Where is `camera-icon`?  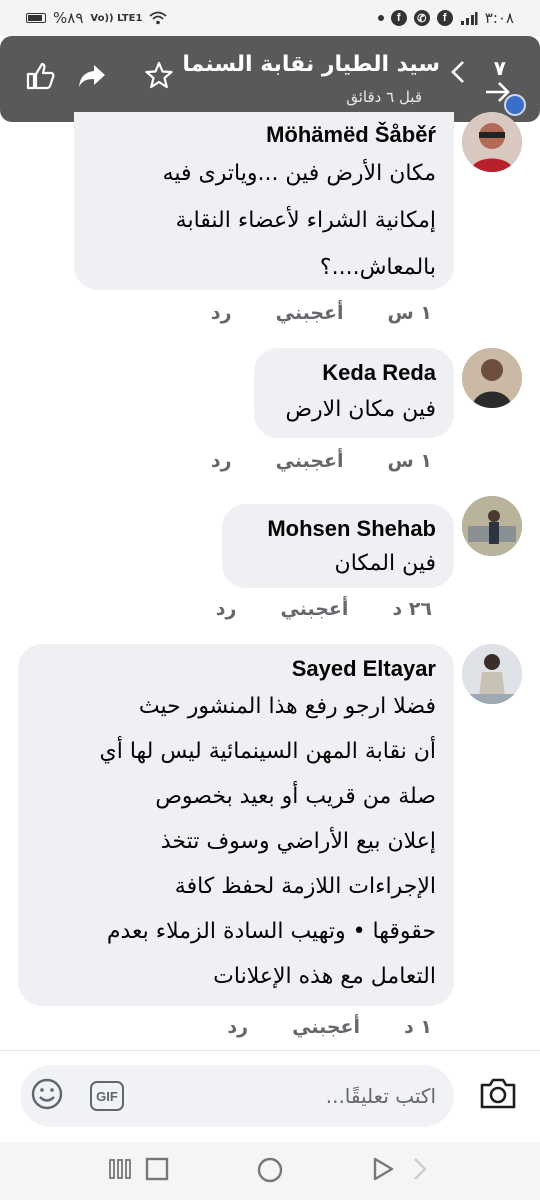 camera-icon is located at coordinates (498, 1093).